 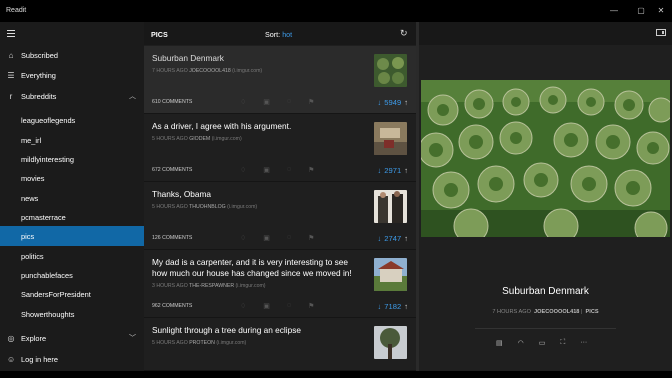 What do you see at coordinates (72, 217) in the screenshot?
I see `sidebar-item-pcmasterrace: pcmasterrace` at bounding box center [72, 217].